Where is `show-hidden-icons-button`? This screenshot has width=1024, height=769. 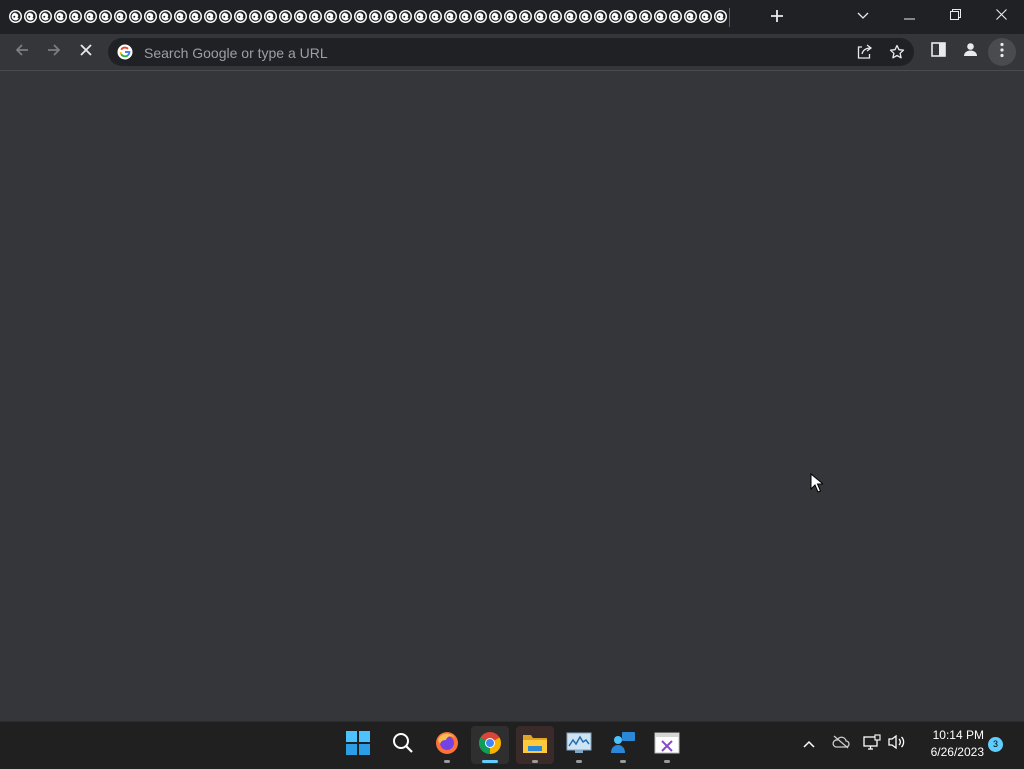
show-hidden-icons-button is located at coordinates (809, 744).